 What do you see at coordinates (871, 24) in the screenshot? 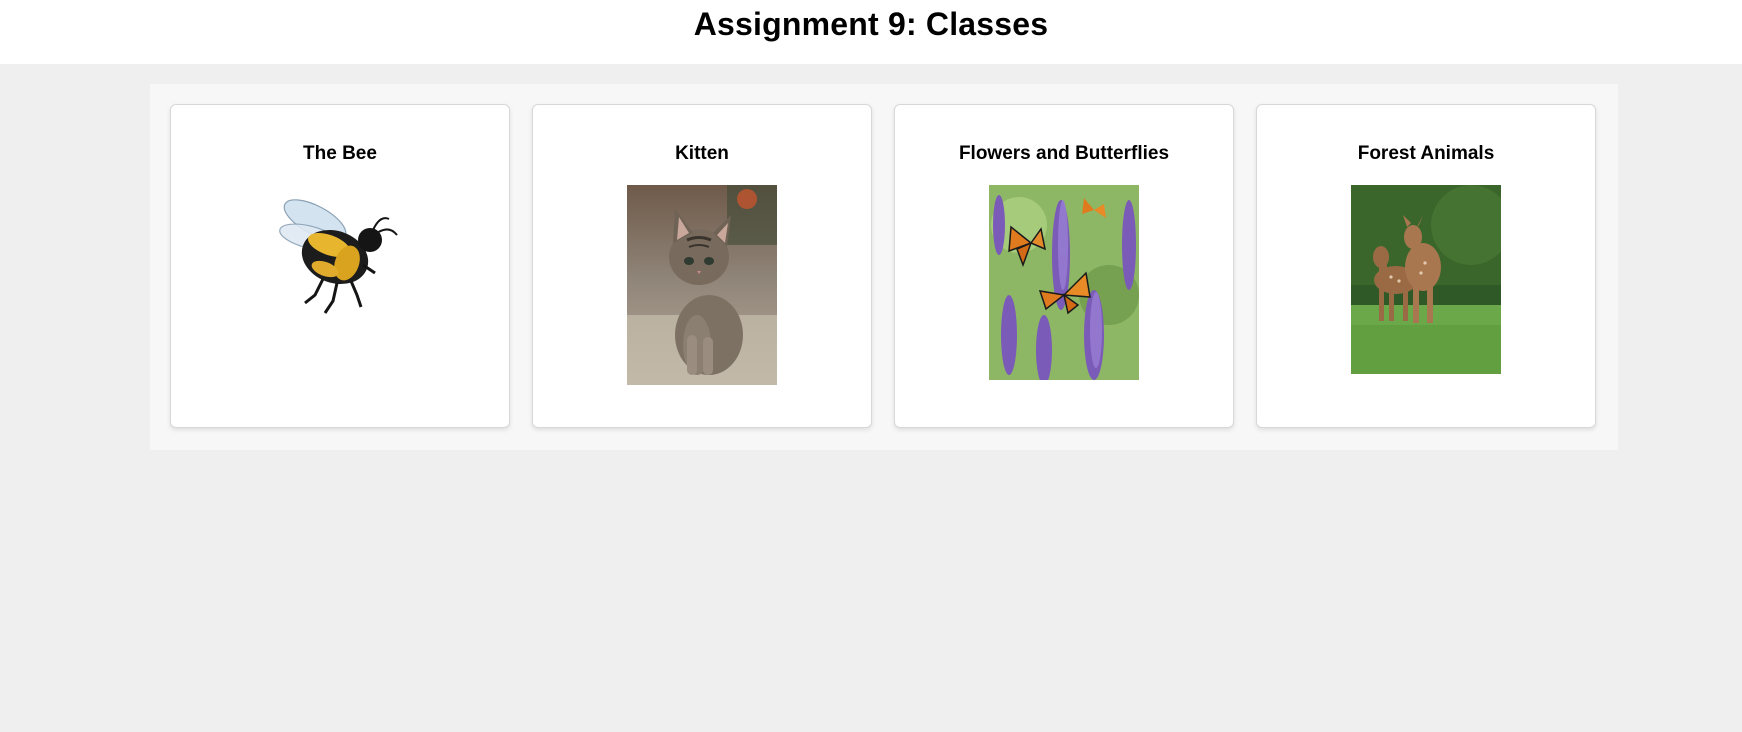
I see `page-title: Assignment 9: Classes` at bounding box center [871, 24].